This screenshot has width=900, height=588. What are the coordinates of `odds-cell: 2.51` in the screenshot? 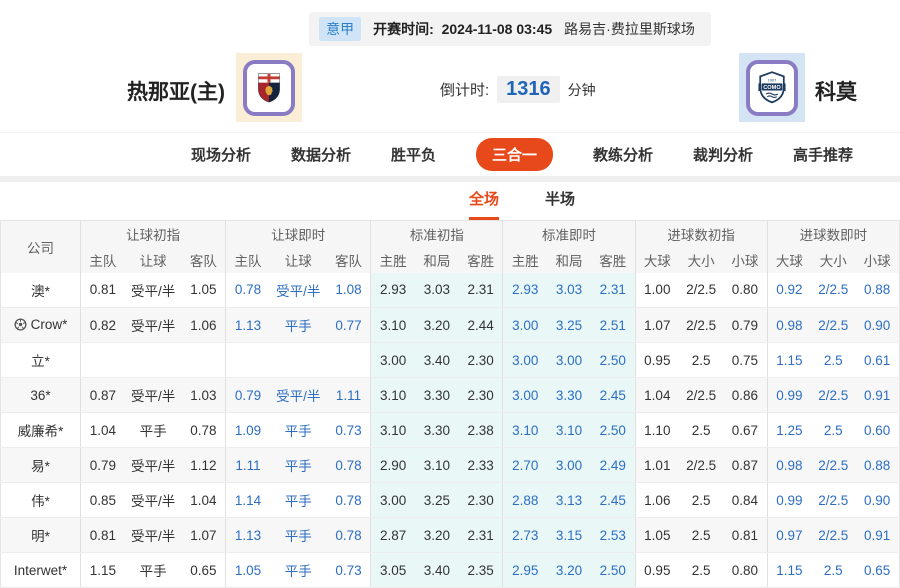 It's located at (613, 325).